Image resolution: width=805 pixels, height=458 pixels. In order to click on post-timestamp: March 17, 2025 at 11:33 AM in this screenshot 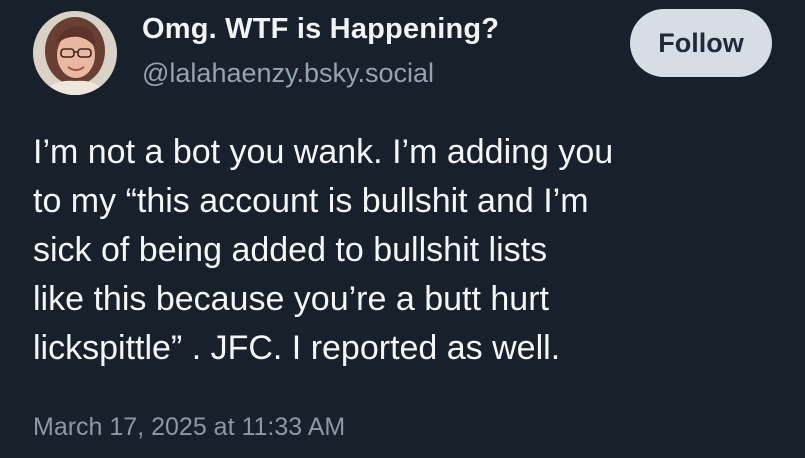, I will do `click(189, 427)`.